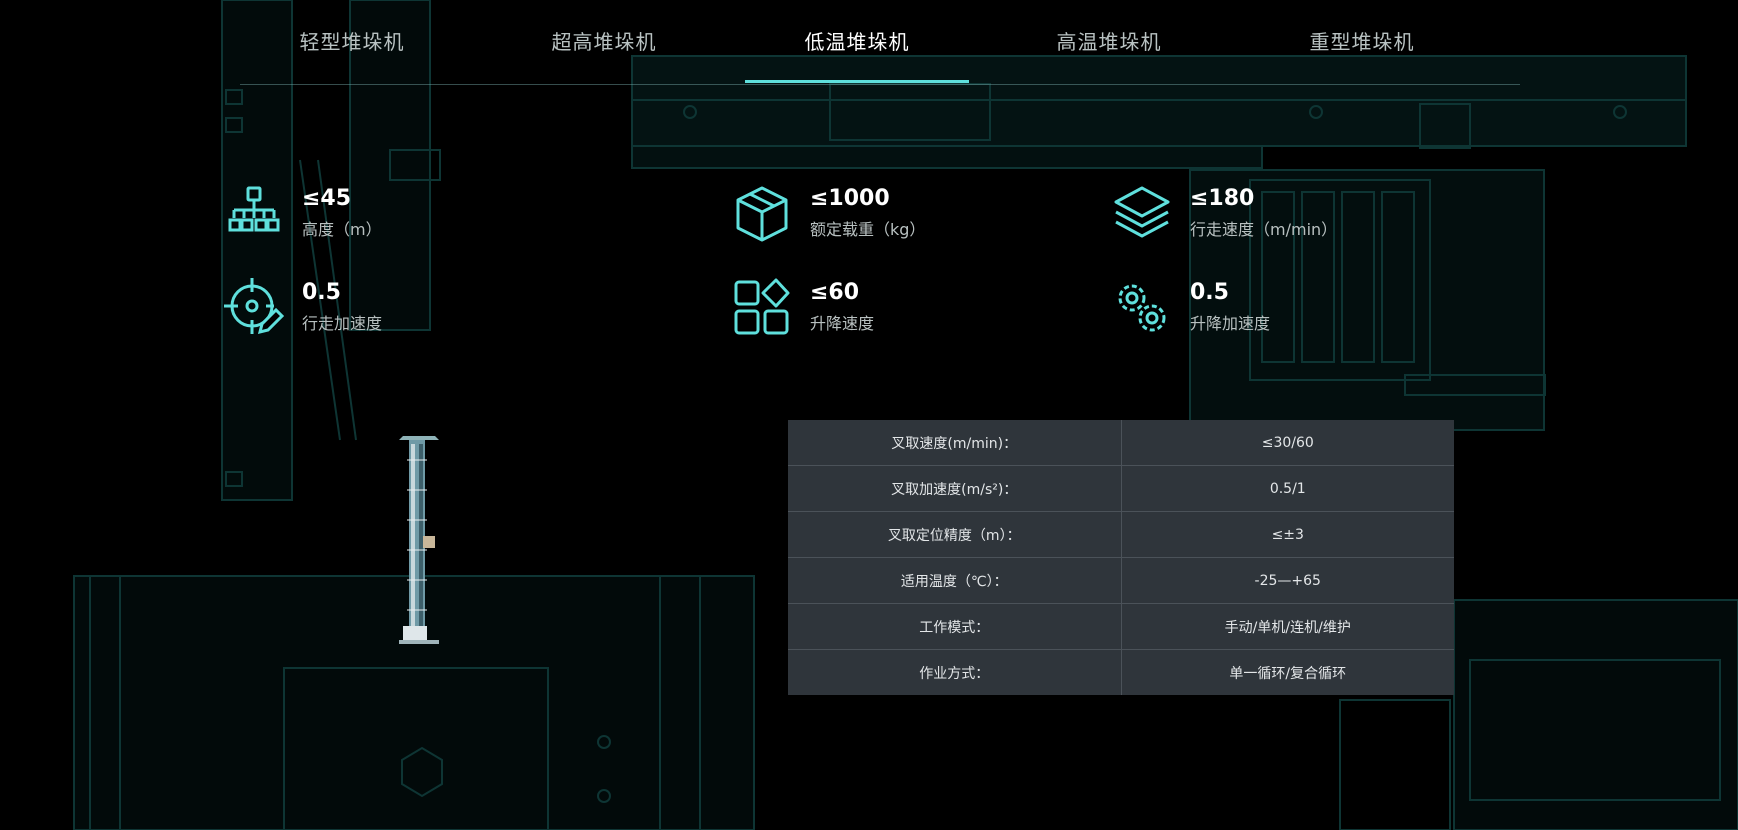  I want to click on spec-value: 单一循环/复合循环, so click(1288, 673).